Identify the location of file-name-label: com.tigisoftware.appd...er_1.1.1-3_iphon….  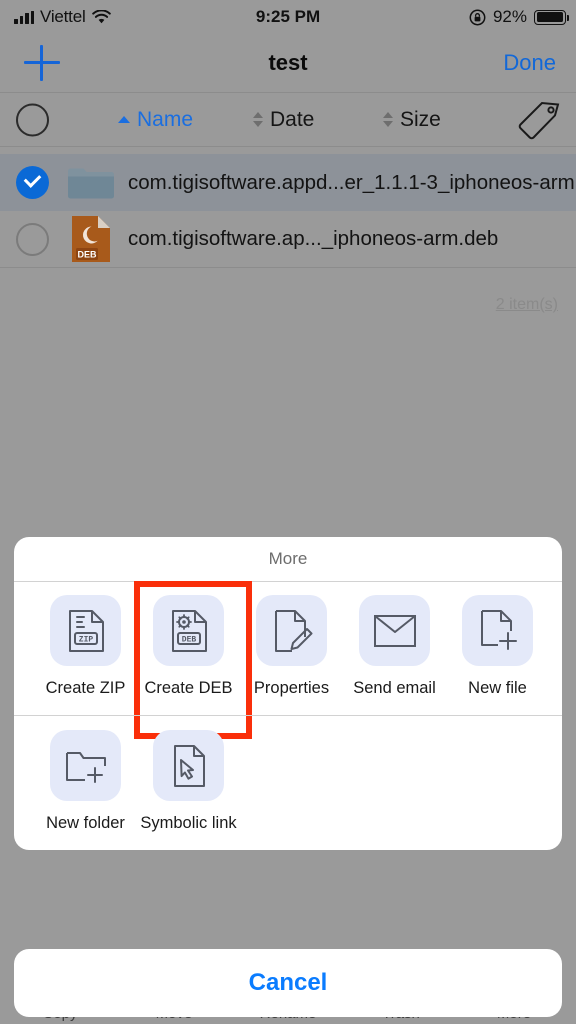
(351, 182).